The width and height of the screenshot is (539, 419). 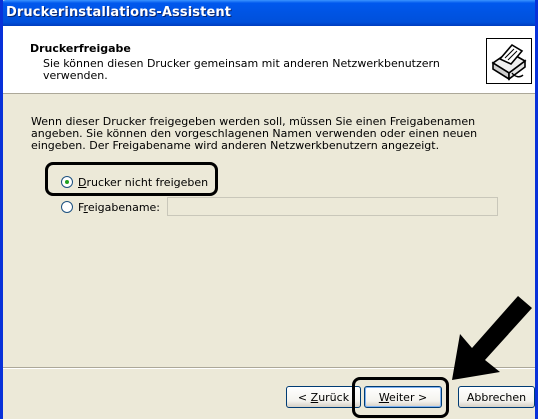 What do you see at coordinates (269, 13) in the screenshot?
I see `title-bar: Druckerinstallations-Assistent` at bounding box center [269, 13].